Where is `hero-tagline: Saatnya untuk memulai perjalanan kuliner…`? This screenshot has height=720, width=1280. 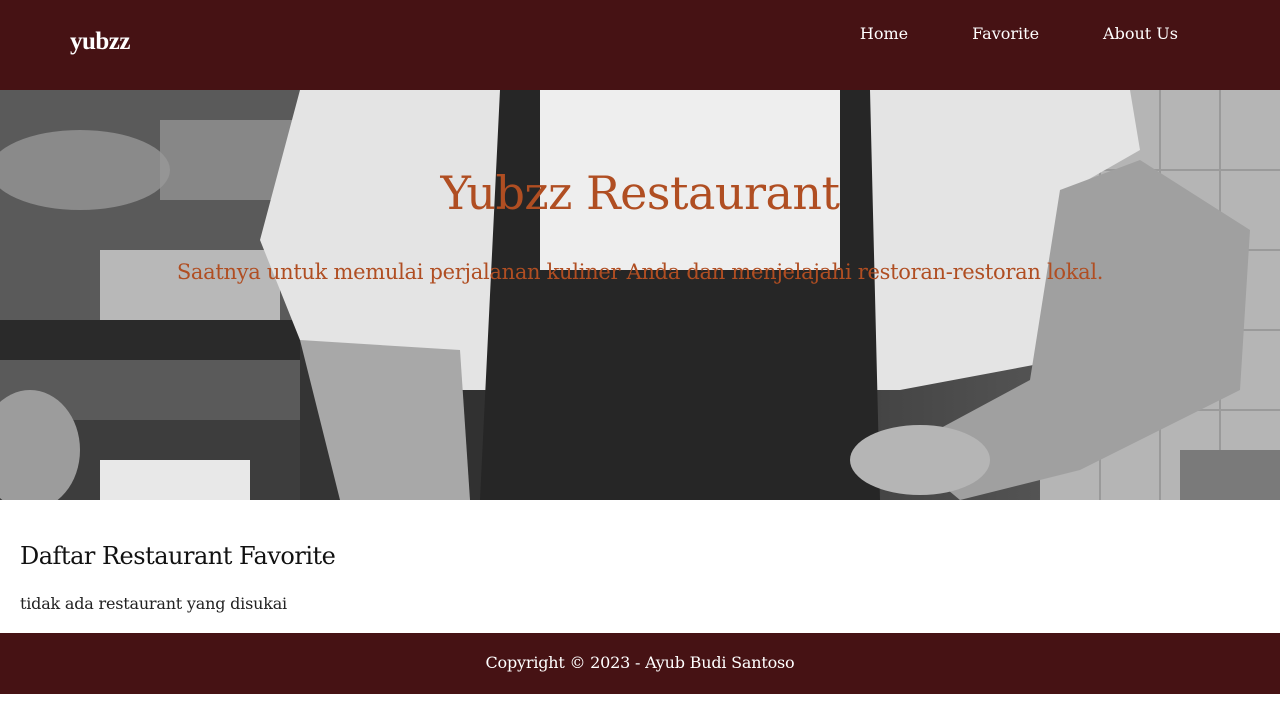
hero-tagline: Saatnya untuk memulai perjalanan kuliner… is located at coordinates (640, 272).